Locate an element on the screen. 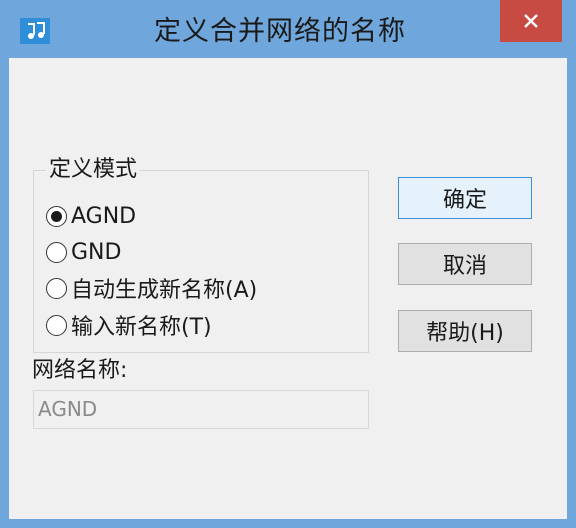 This screenshot has height=528, width=576. title-bar: 定义合并网络的名称 is located at coordinates (288, 29).